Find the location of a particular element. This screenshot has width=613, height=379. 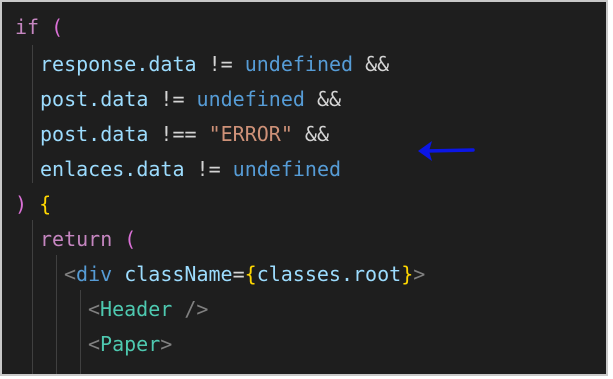

code-line-content: if ( is located at coordinates (39, 27).